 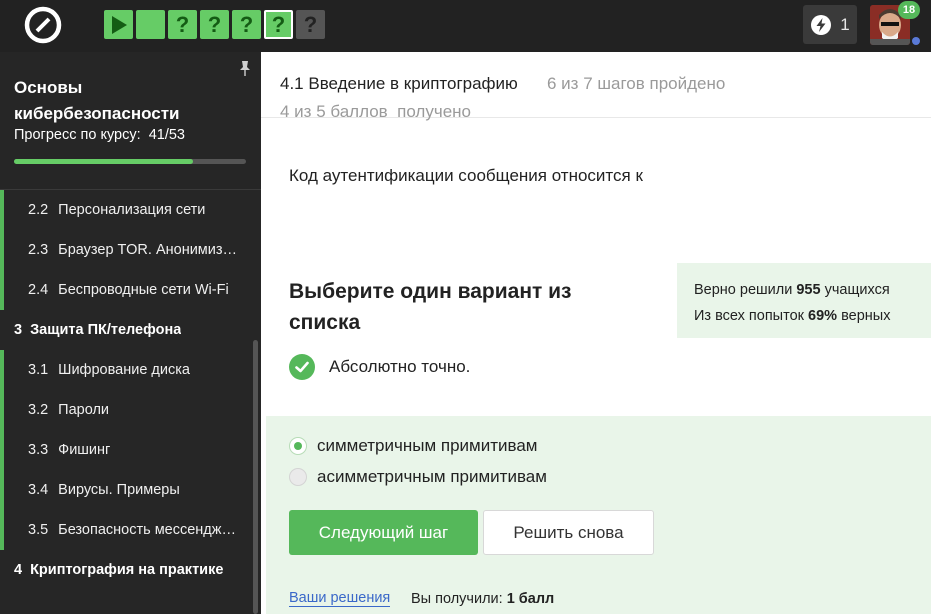 I want to click on next-step-button: Следующий шаг, so click(x=383, y=532).